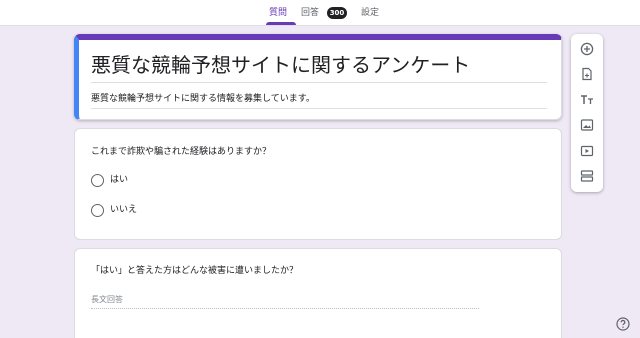 Image resolution: width=640 pixels, height=338 pixels. What do you see at coordinates (124, 210) in the screenshot?
I see `option-label: いいえ` at bounding box center [124, 210].